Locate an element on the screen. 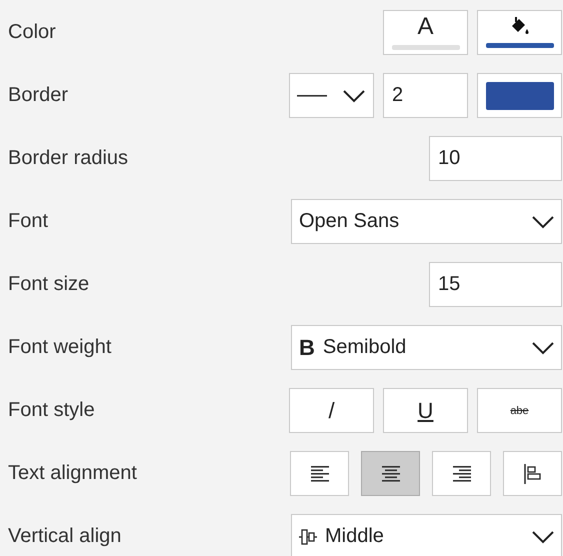  solid-line-icon is located at coordinates (312, 96).